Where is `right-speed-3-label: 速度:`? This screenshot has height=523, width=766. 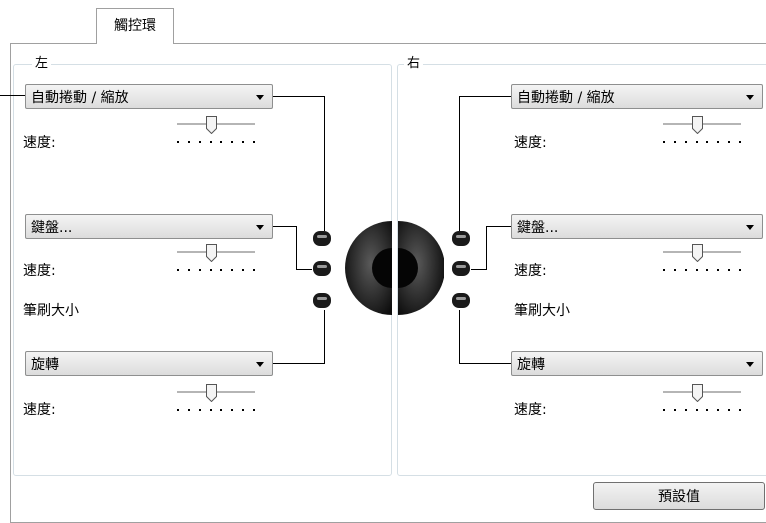
right-speed-3-label: 速度: is located at coordinates (530, 410).